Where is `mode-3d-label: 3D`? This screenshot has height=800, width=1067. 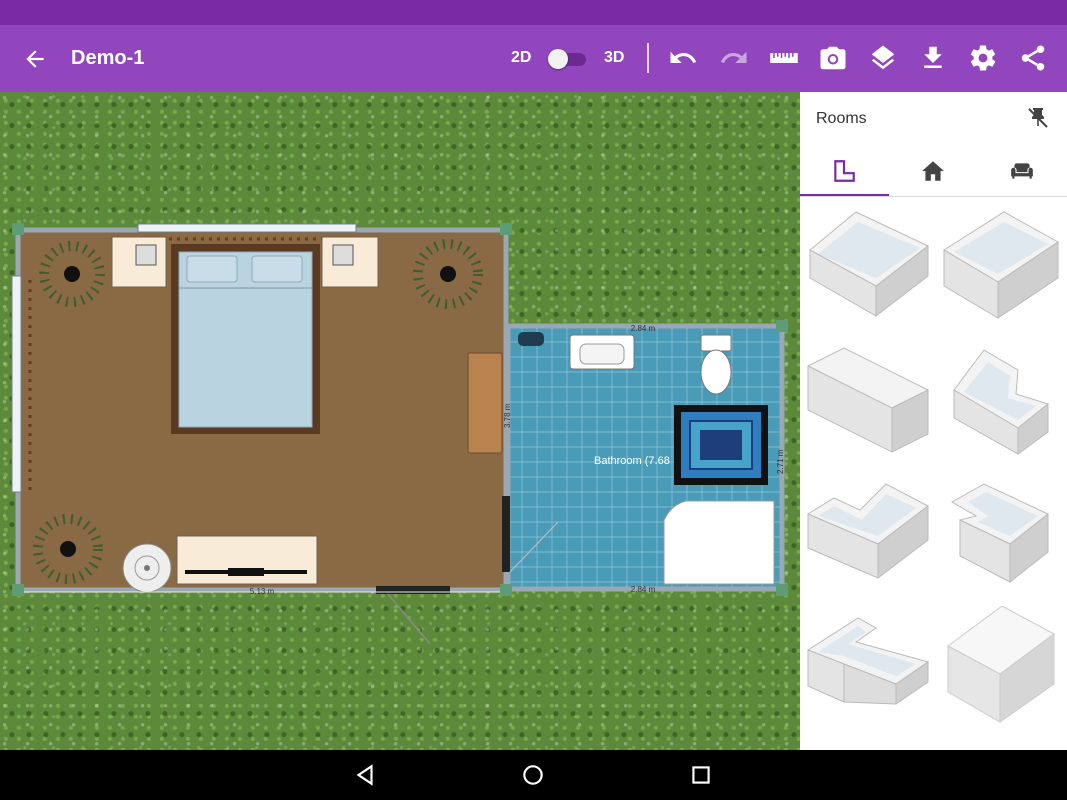 mode-3d-label: 3D is located at coordinates (614, 57).